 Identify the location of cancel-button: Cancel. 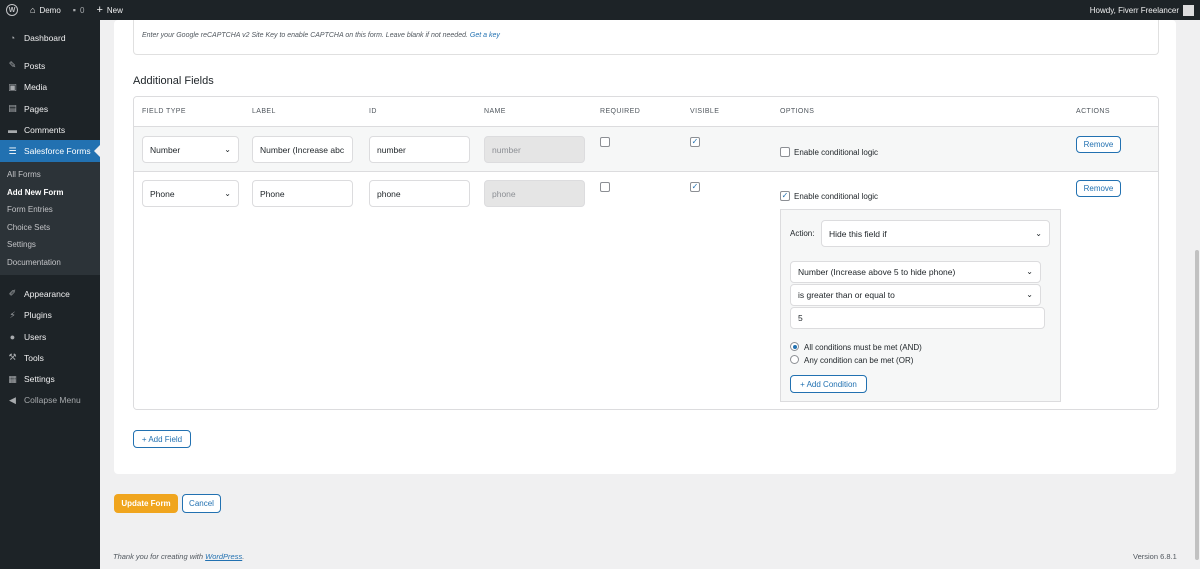
(201, 503).